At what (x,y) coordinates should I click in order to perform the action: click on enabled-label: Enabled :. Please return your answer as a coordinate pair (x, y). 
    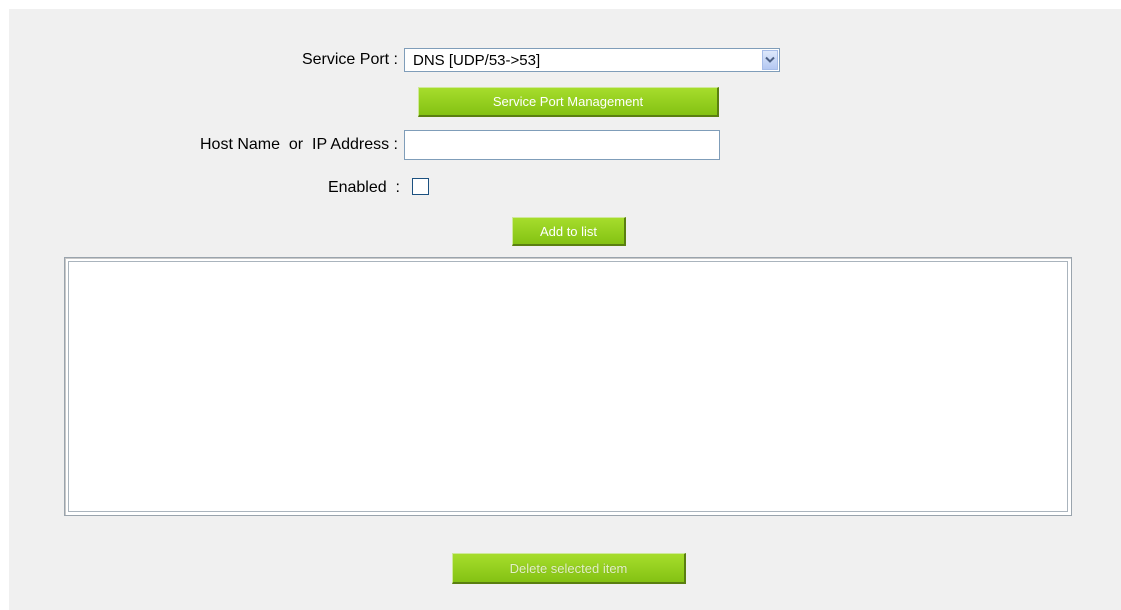
    Looking at the image, I should click on (363, 187).